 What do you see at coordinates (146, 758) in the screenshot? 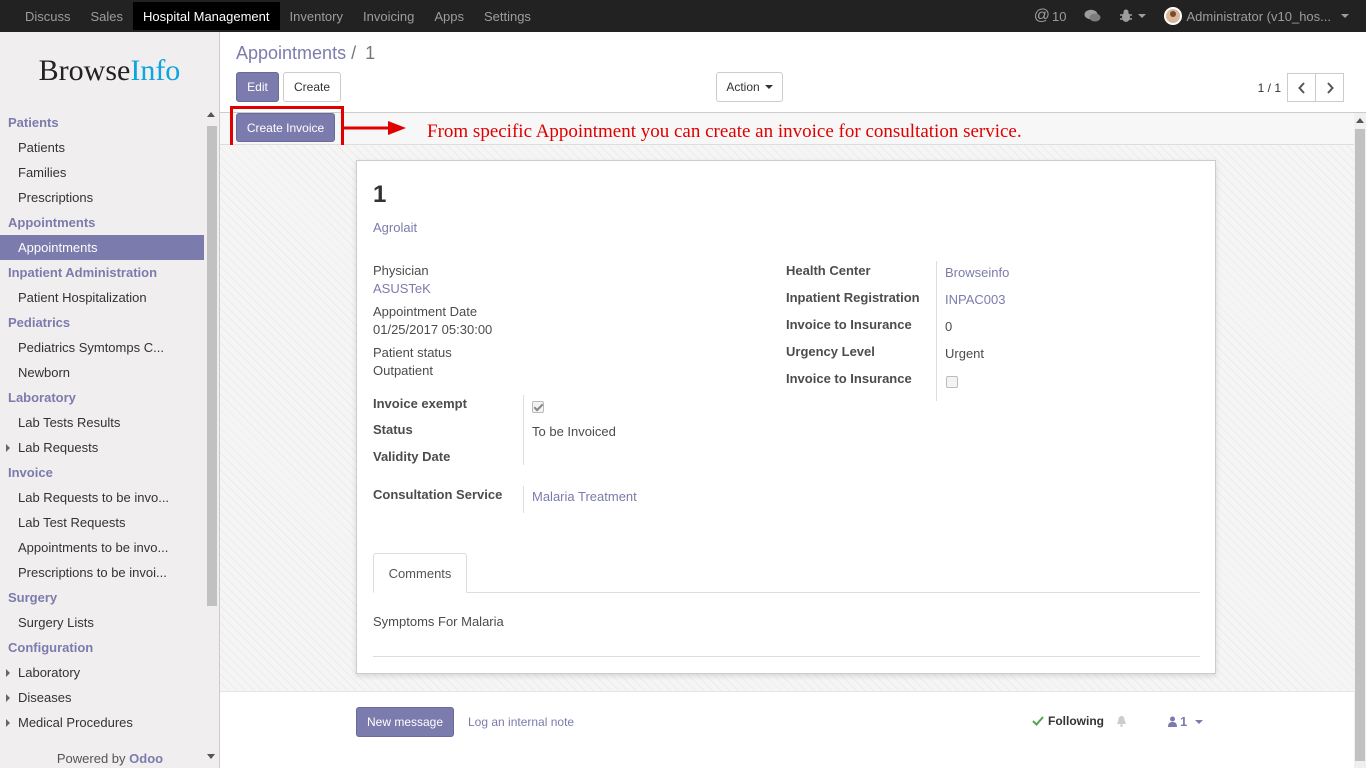
I see `odoo-link: Odoo` at bounding box center [146, 758].